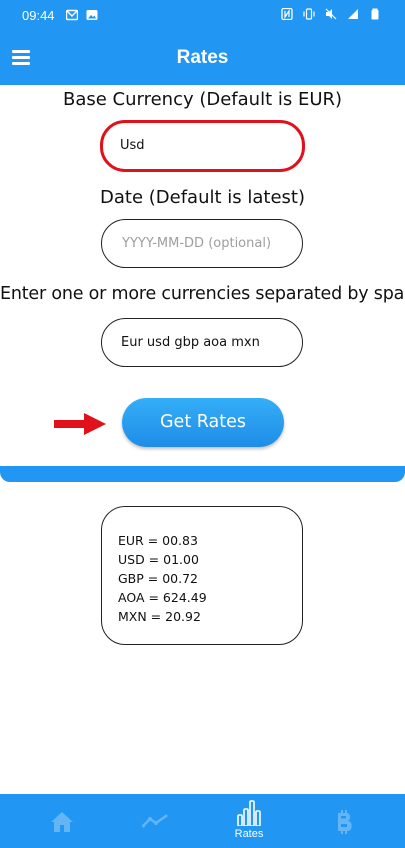 The width and height of the screenshot is (405, 848). What do you see at coordinates (202, 99) in the screenshot?
I see `base-currency-label: Base Currency (Default is EUR)` at bounding box center [202, 99].